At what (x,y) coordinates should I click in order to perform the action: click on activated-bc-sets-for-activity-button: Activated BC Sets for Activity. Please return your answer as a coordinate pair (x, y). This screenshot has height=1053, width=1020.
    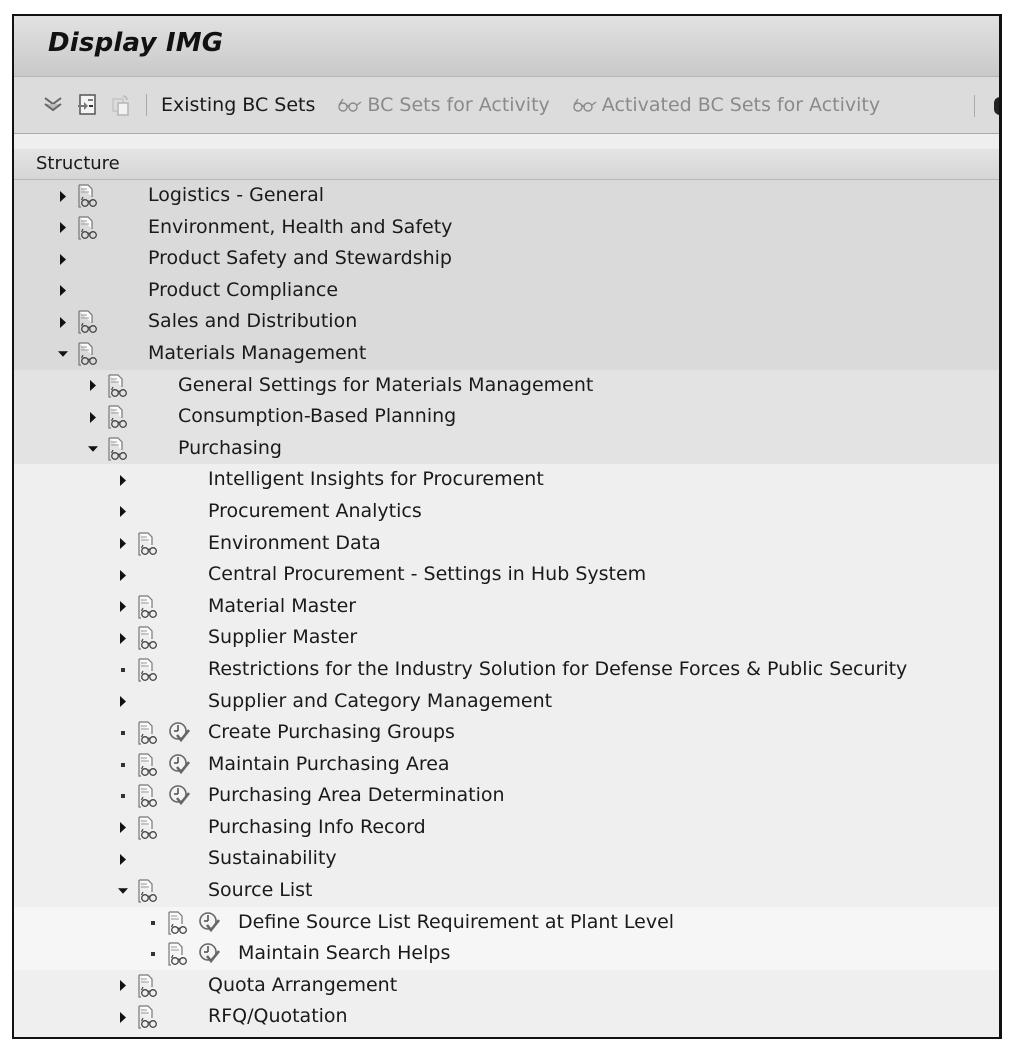
    Looking at the image, I should click on (726, 105).